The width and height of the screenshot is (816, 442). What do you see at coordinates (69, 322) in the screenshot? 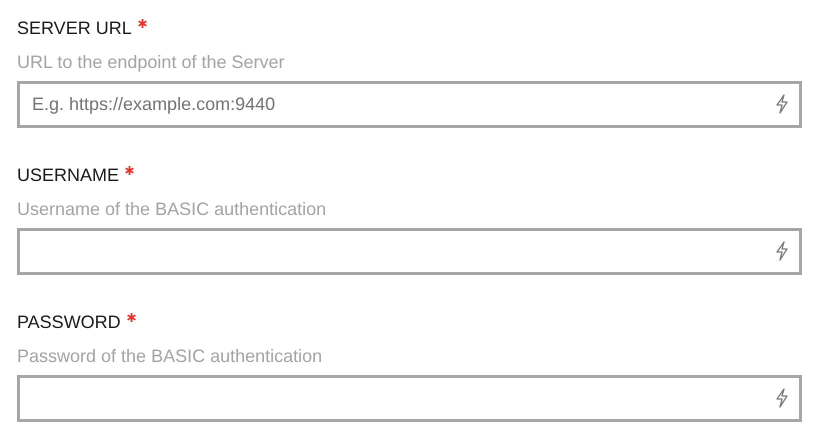
I see `field-label: PASSWORD` at bounding box center [69, 322].